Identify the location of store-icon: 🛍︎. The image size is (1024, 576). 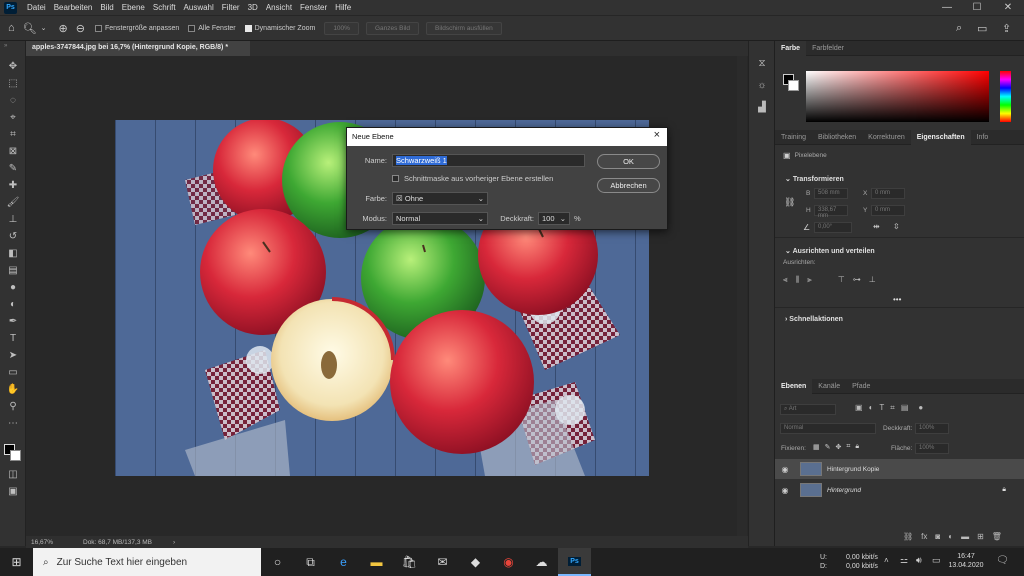
(409, 562).